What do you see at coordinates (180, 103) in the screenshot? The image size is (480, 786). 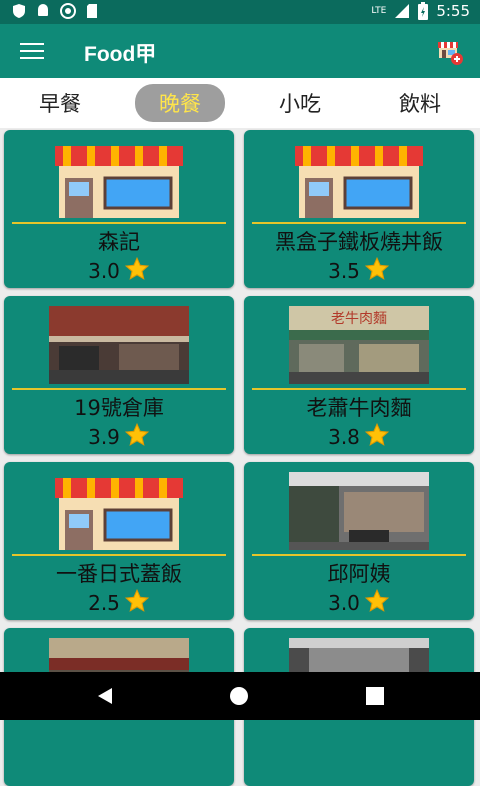 I see `tab-dinner: 晚餐` at bounding box center [180, 103].